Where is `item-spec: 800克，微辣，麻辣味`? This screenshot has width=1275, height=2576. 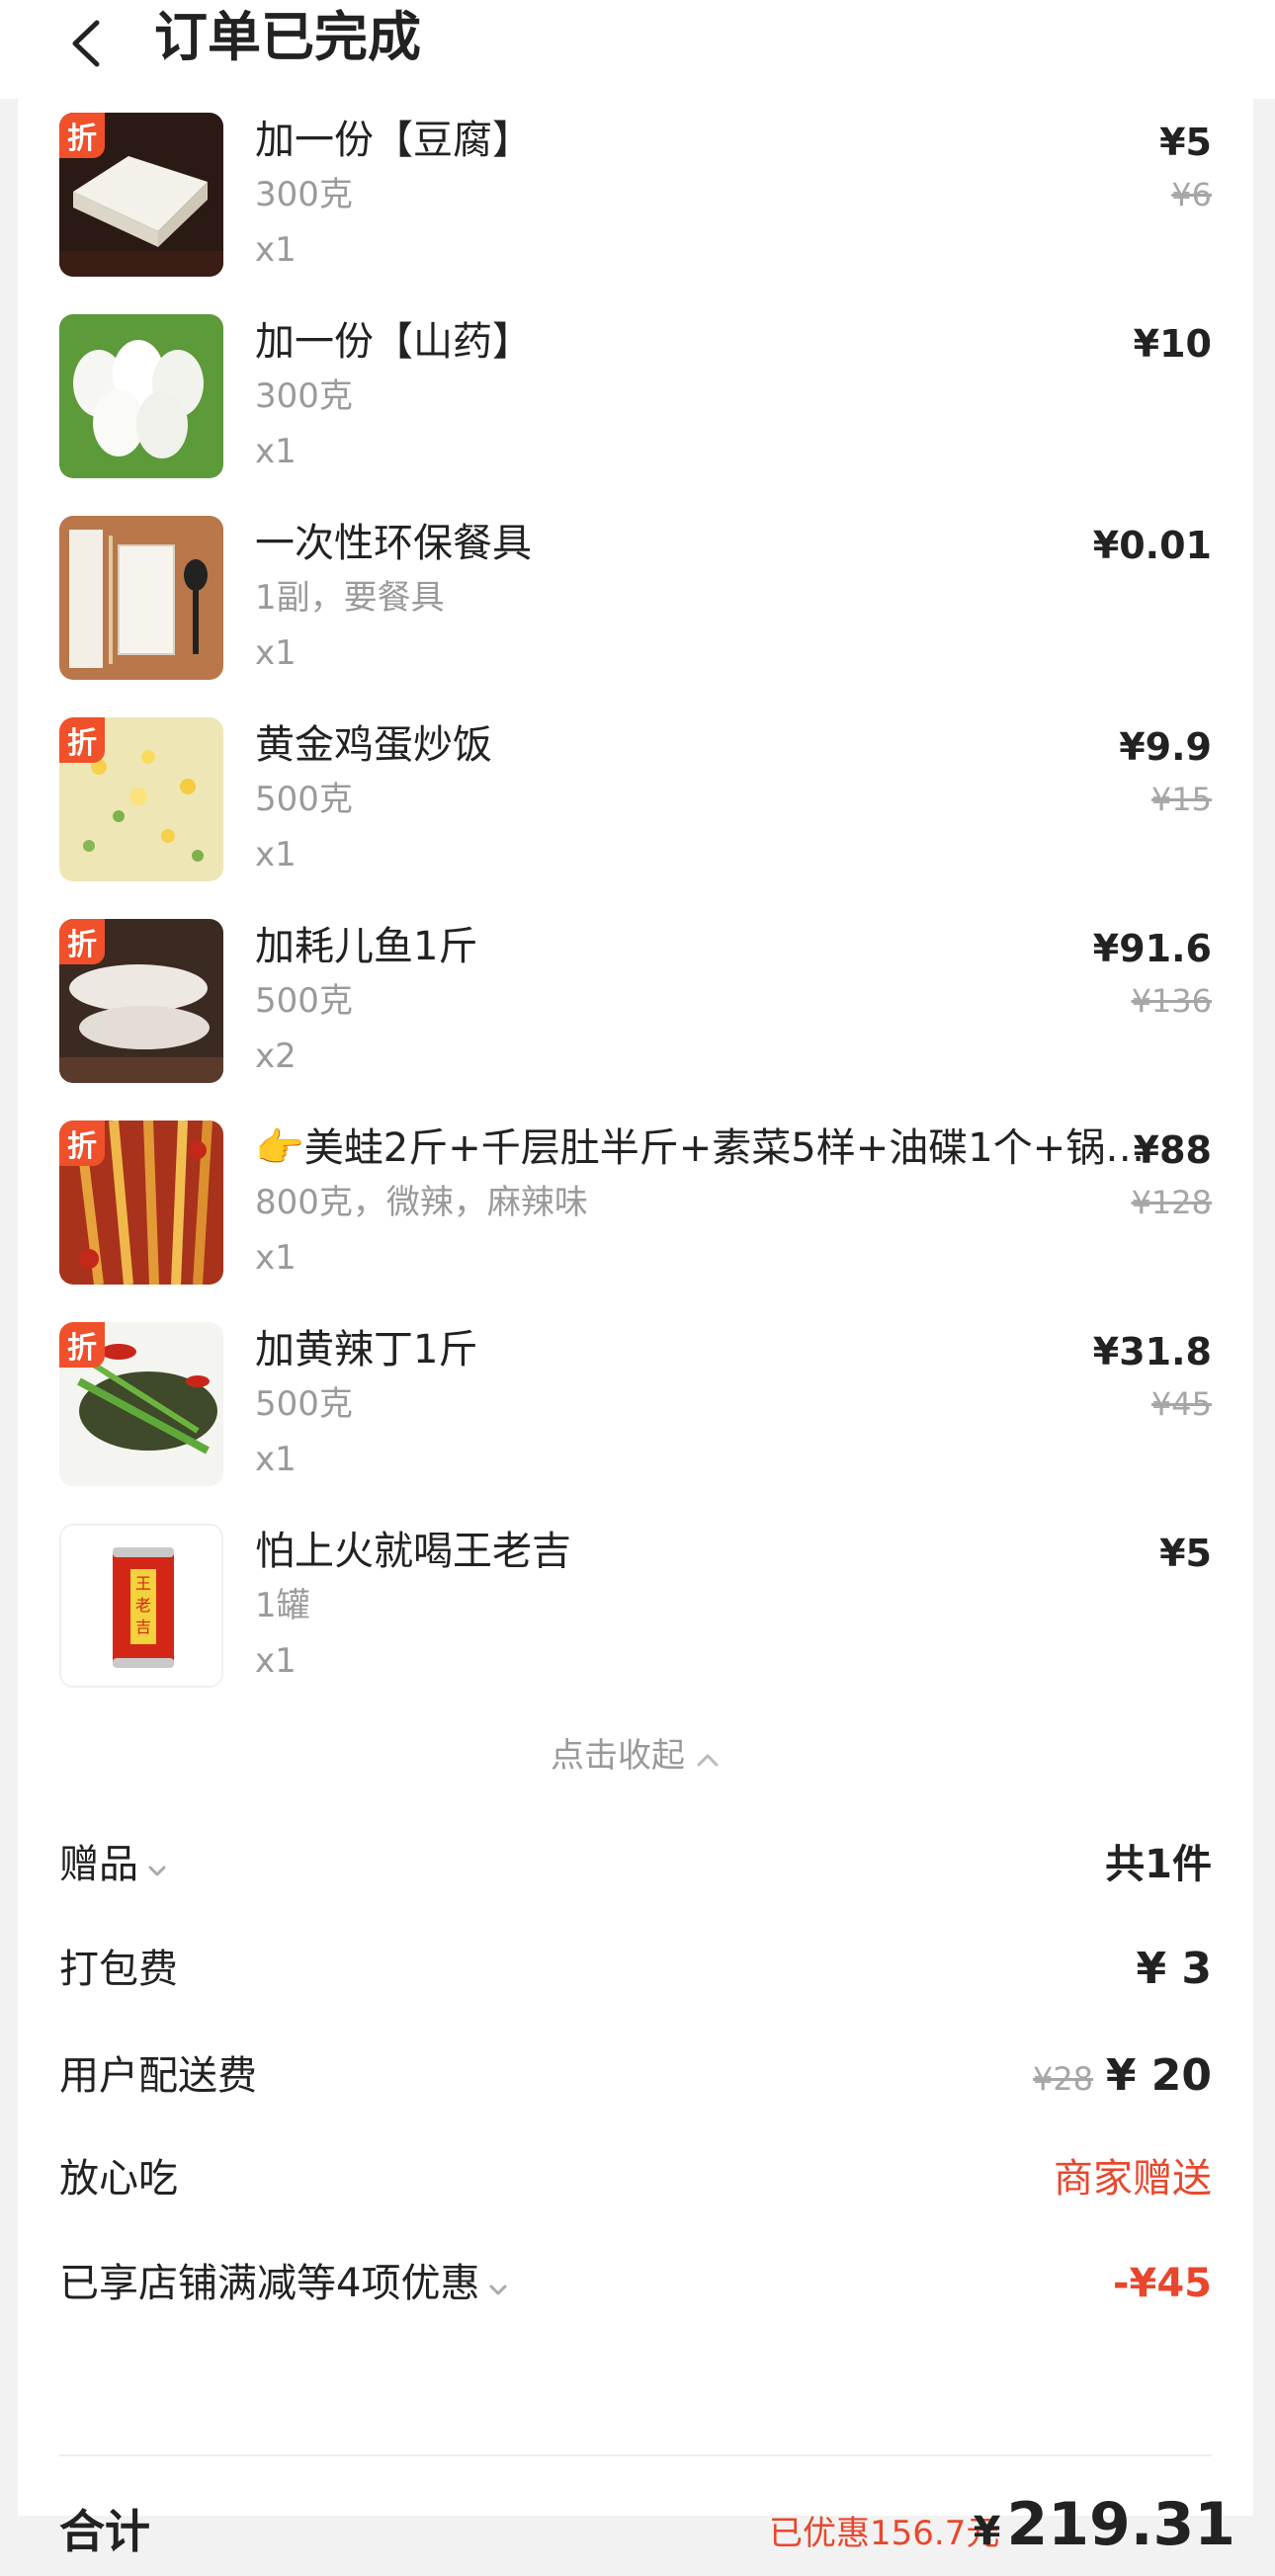 item-spec: 800克，微辣，麻辣味 is located at coordinates (421, 1202).